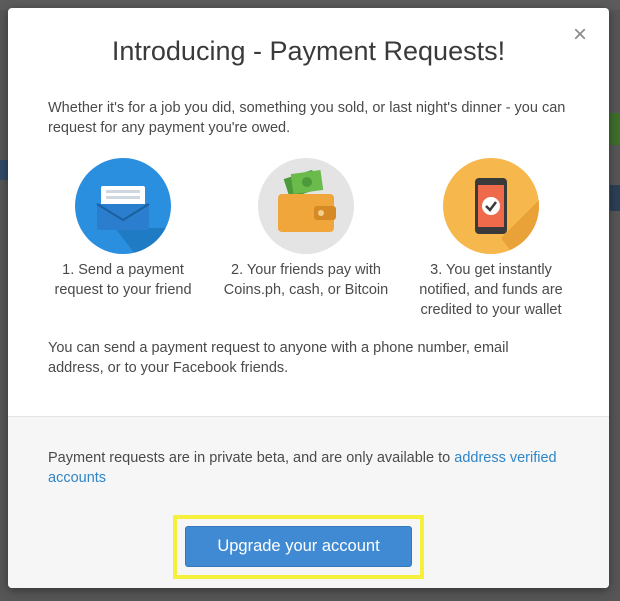 Image resolution: width=620 pixels, height=601 pixels. I want to click on background-accent-green, so click(615, 129).